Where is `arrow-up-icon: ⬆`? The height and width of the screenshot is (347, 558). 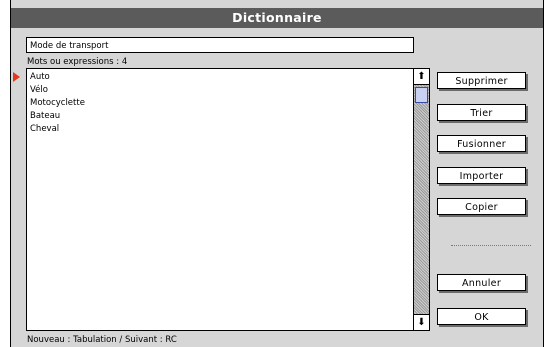
arrow-up-icon: ⬆ is located at coordinates (421, 77).